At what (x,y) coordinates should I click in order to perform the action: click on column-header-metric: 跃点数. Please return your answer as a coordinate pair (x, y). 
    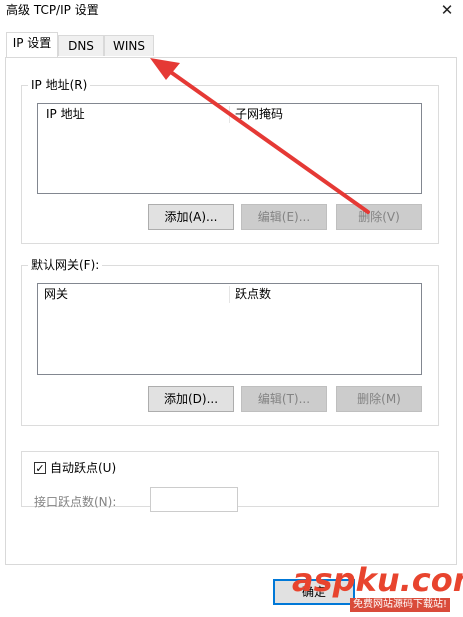
    Looking at the image, I should click on (253, 294).